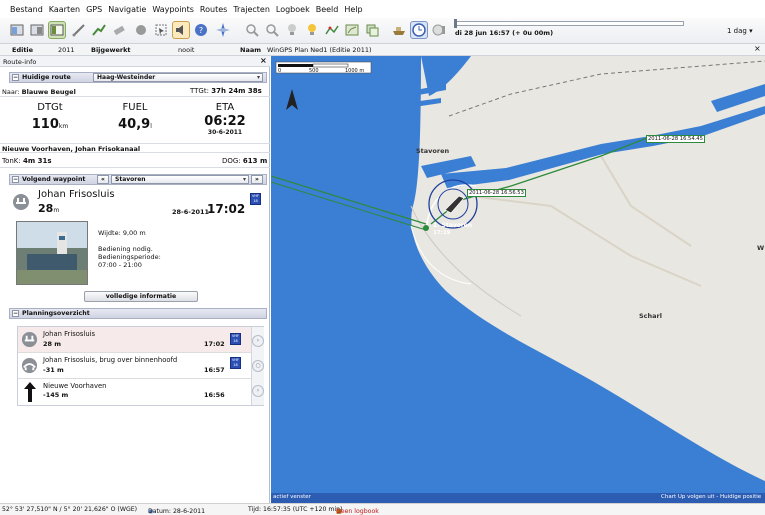  Describe the element at coordinates (52, 253) in the screenshot. I see `waypoint-photo` at that location.